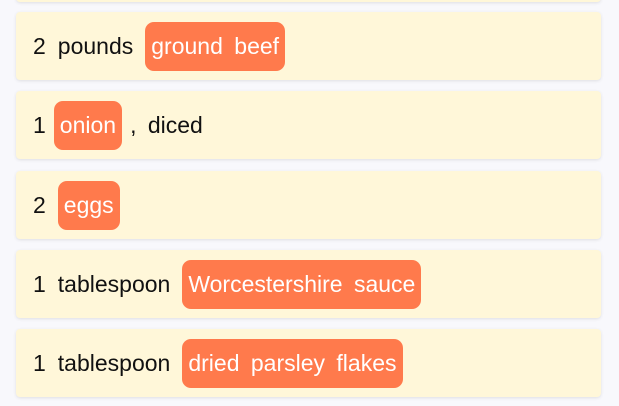 Image resolution: width=619 pixels, height=406 pixels. Describe the element at coordinates (215, 46) in the screenshot. I see `ingredient-tag: ground beef` at that location.